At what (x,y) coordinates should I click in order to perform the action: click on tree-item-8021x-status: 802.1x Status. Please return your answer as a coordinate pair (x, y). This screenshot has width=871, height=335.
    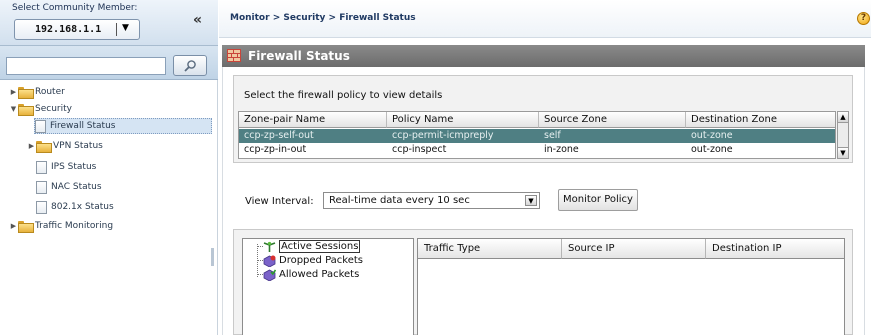
    Looking at the image, I should click on (75, 207).